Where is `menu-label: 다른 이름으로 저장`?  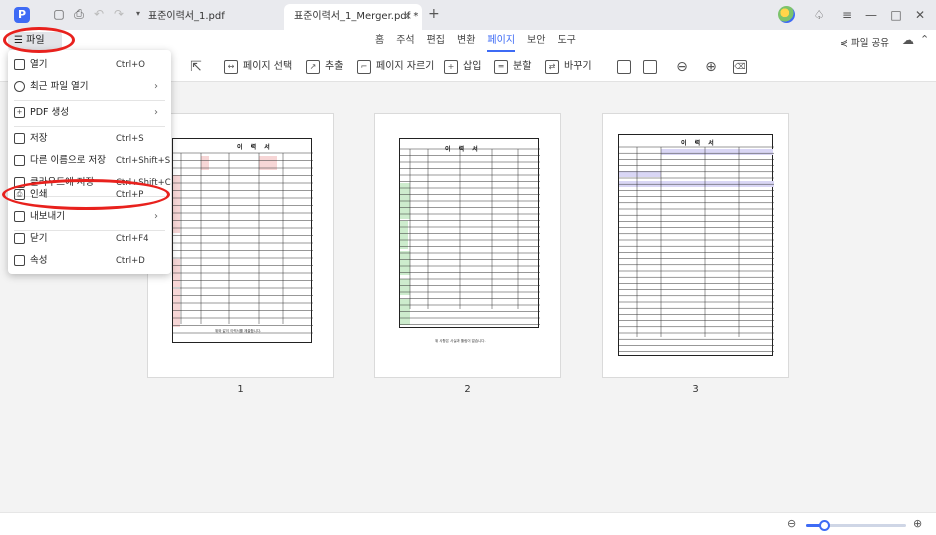
menu-label: 다른 이름으로 저장 is located at coordinates (68, 160).